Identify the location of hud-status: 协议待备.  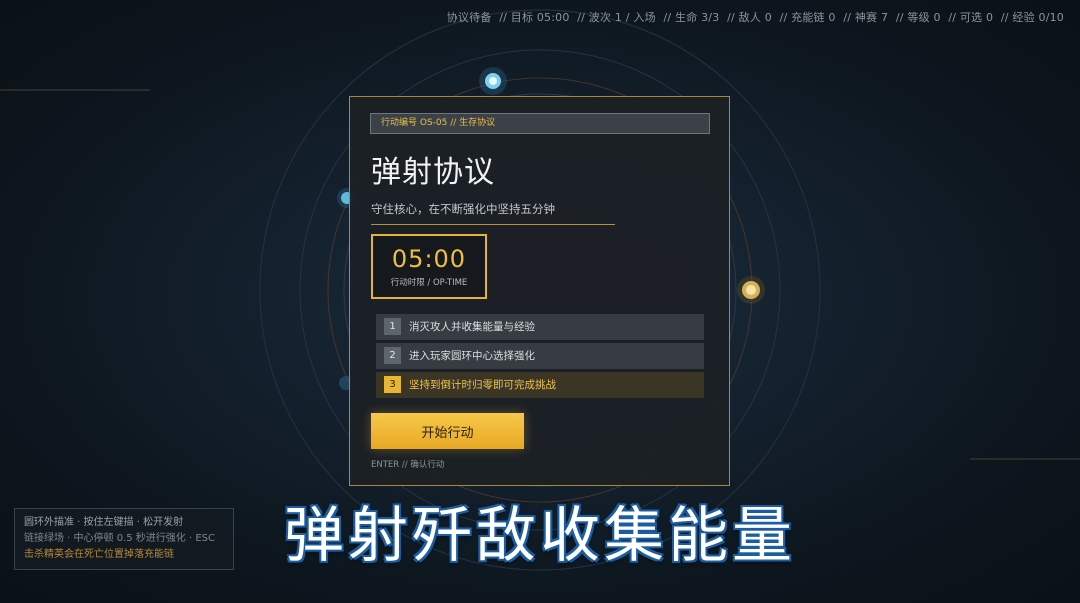
(469, 17).